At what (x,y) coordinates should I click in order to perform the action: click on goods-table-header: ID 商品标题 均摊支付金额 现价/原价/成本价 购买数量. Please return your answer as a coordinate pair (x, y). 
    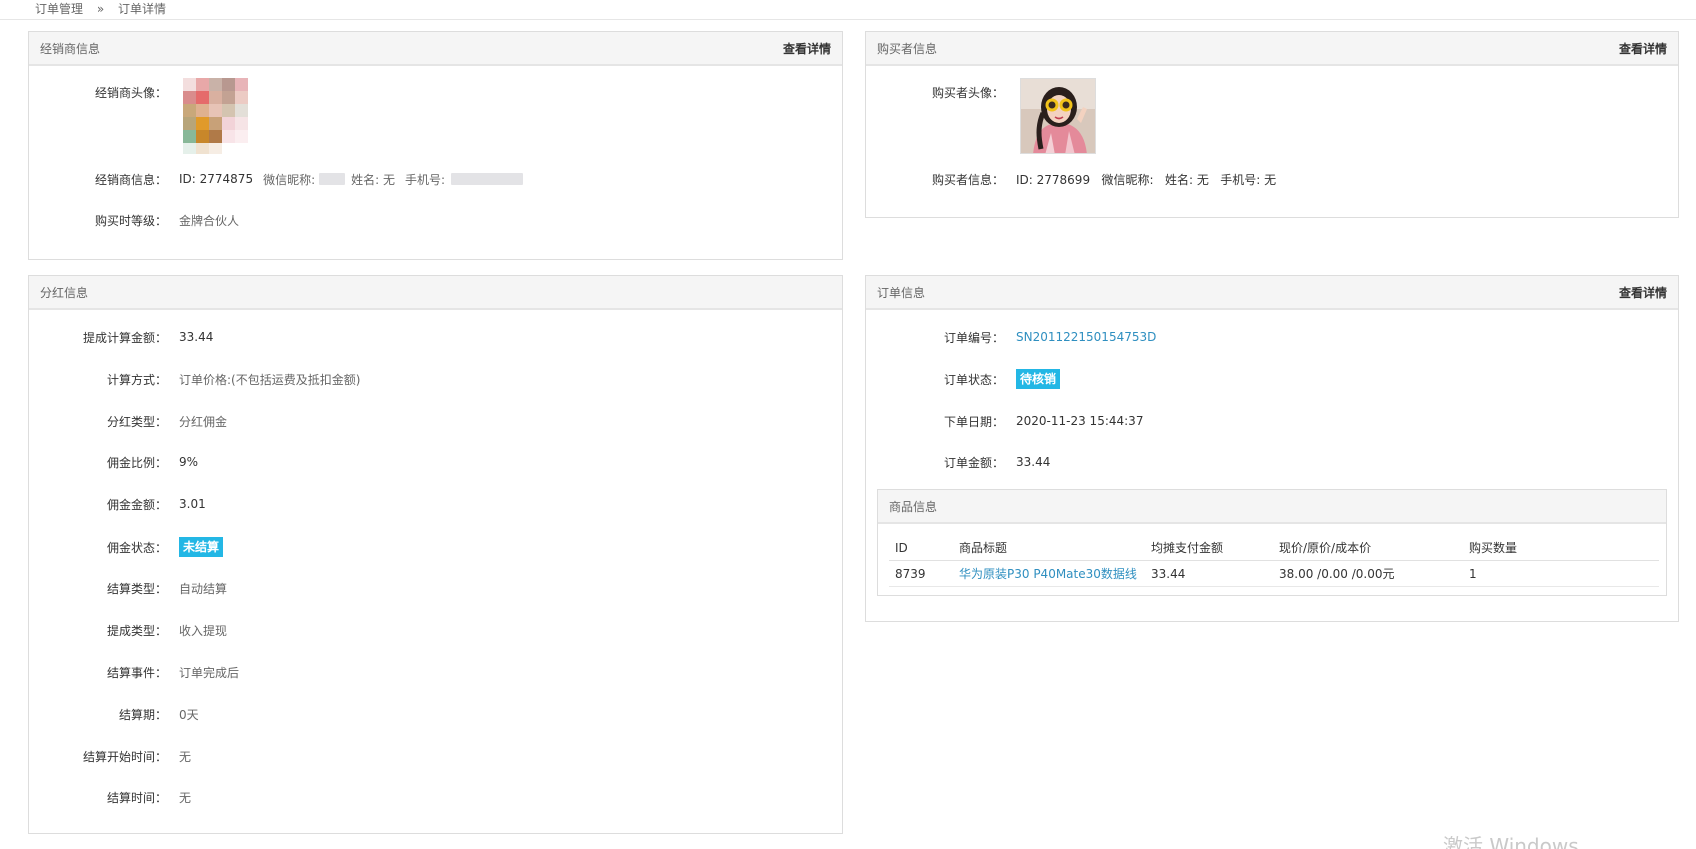
    Looking at the image, I should click on (1274, 548).